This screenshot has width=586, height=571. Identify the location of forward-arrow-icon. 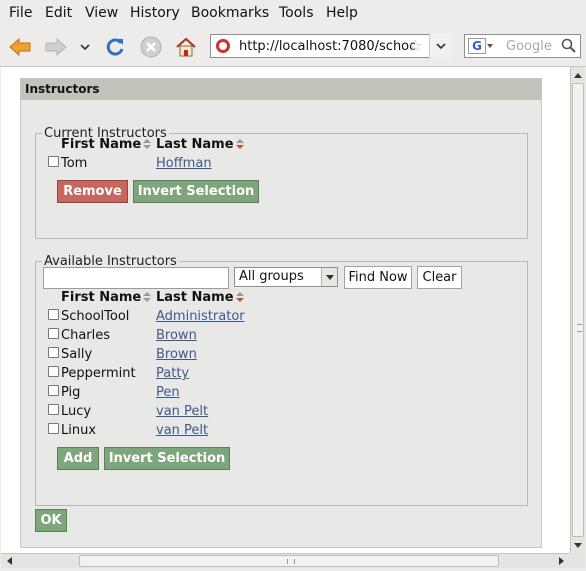
(56, 47).